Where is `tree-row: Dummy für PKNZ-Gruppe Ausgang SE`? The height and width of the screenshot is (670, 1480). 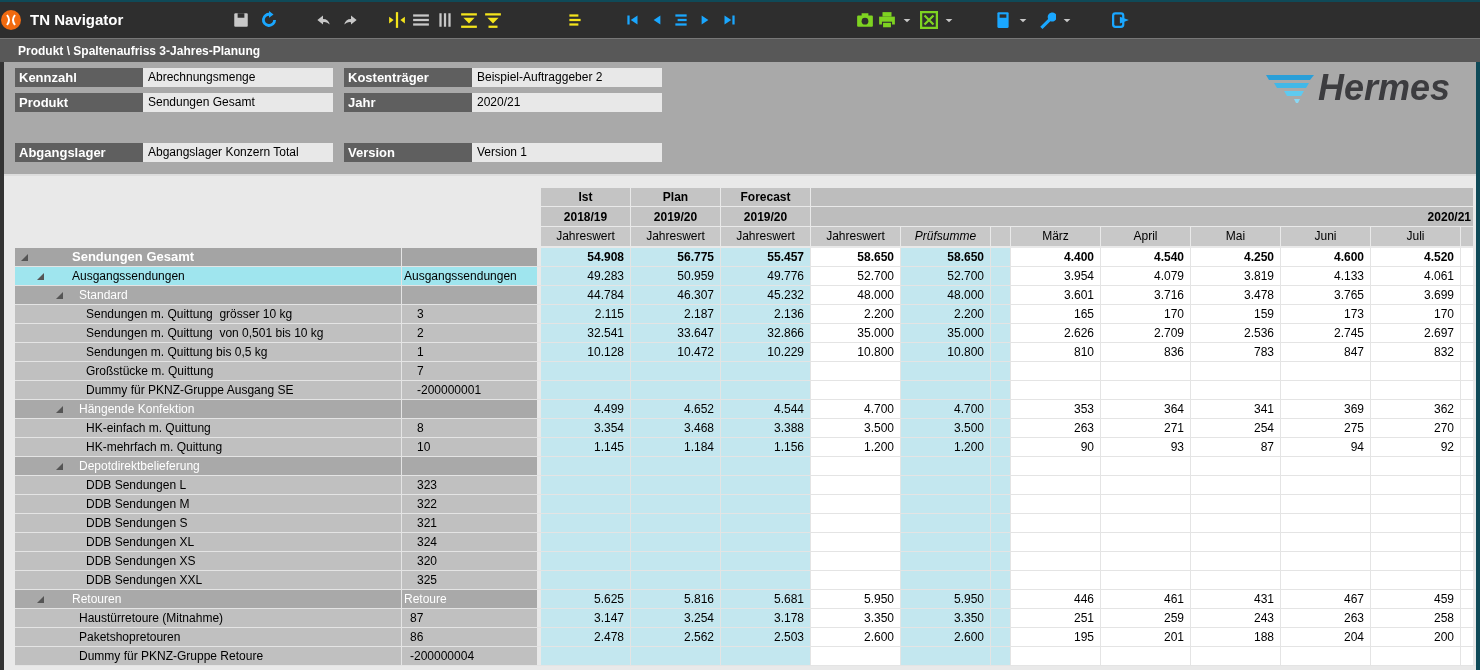
tree-row: Dummy für PKNZ-Gruppe Ausgang SE is located at coordinates (208, 390).